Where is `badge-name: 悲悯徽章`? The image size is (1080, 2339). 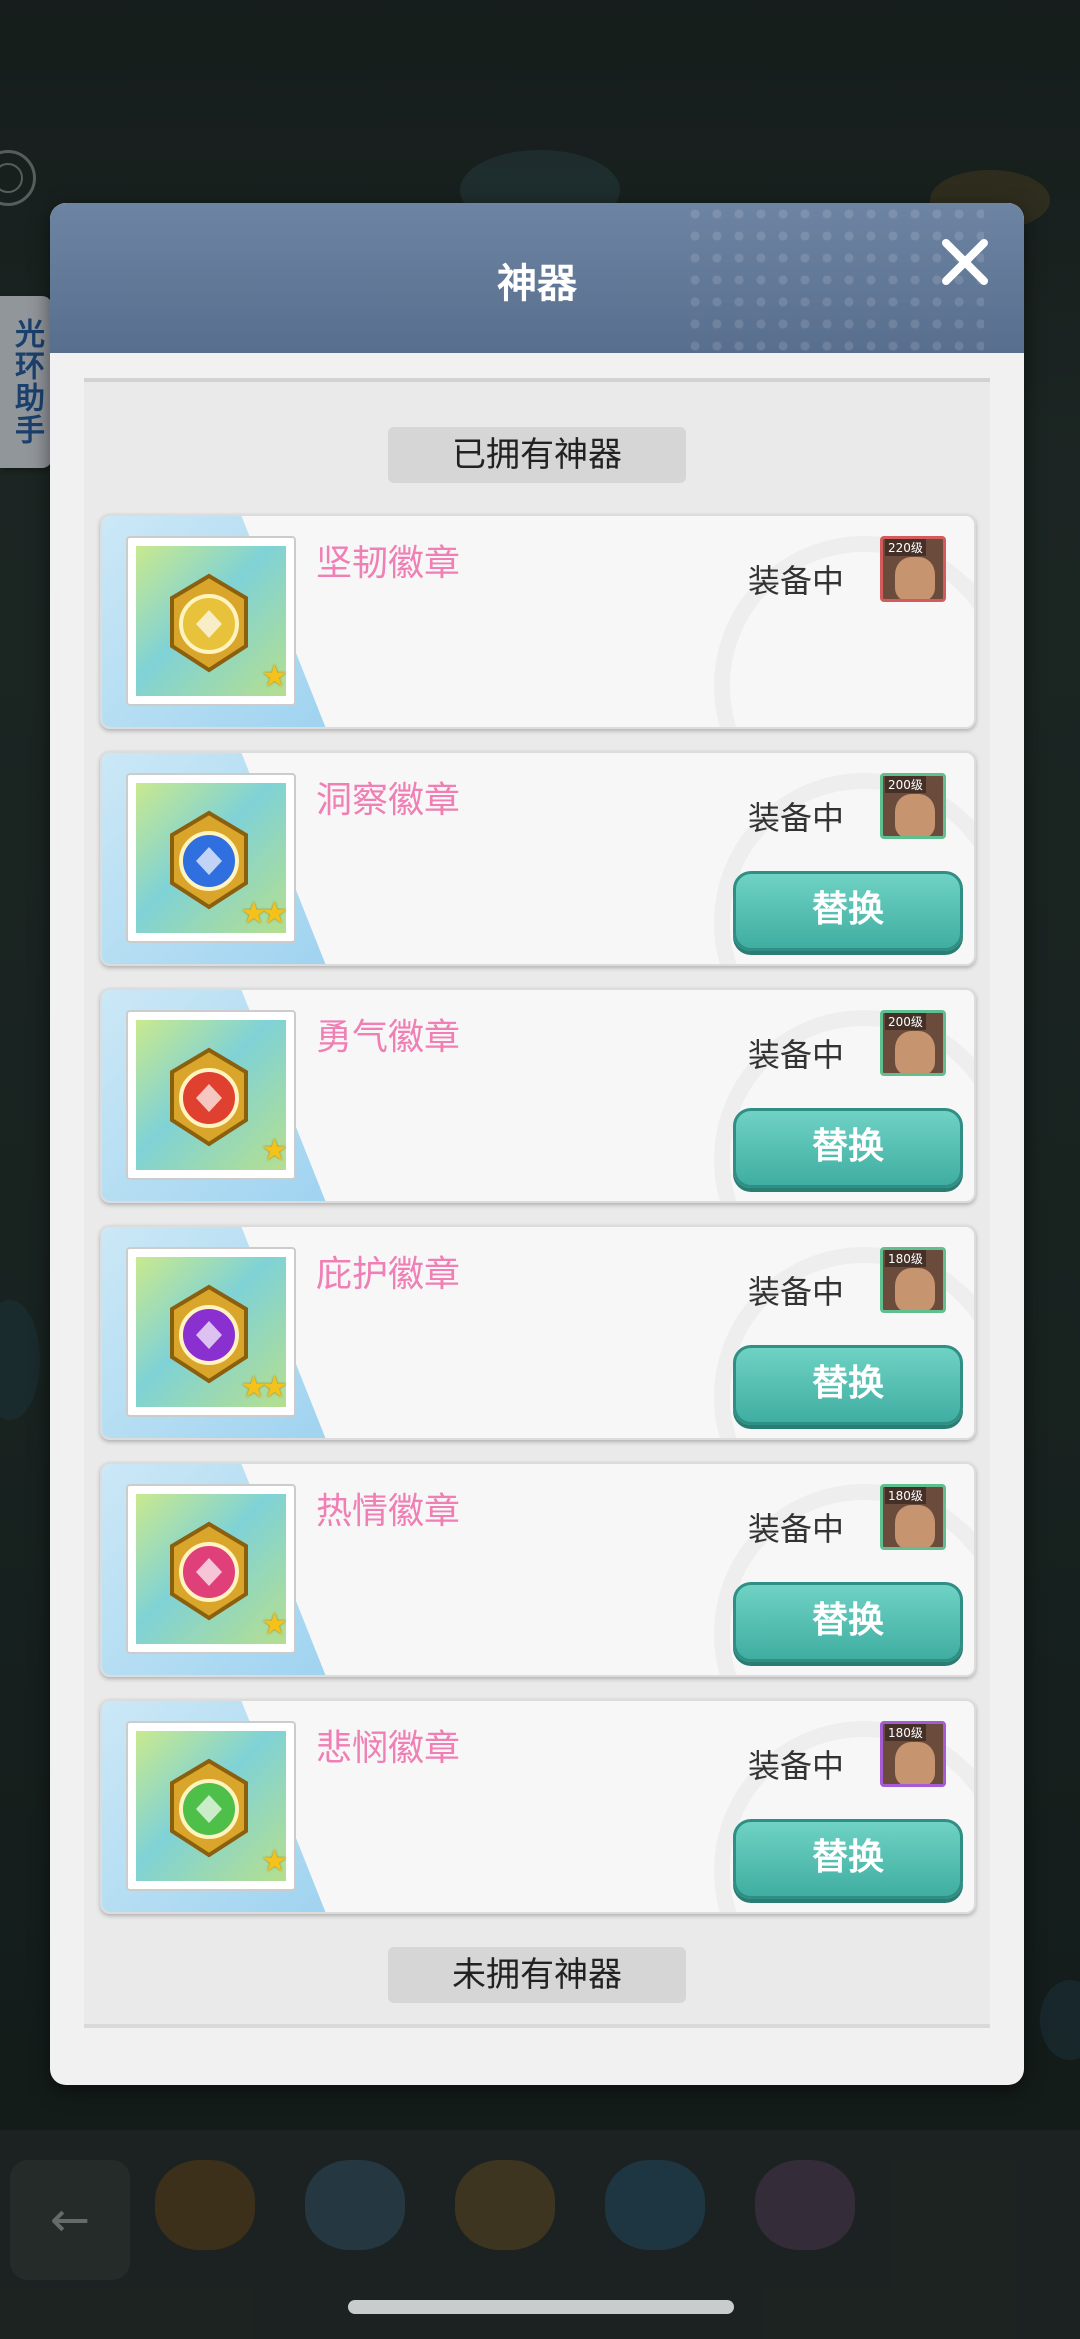
badge-name: 悲悯徽章 is located at coordinates (388, 1748).